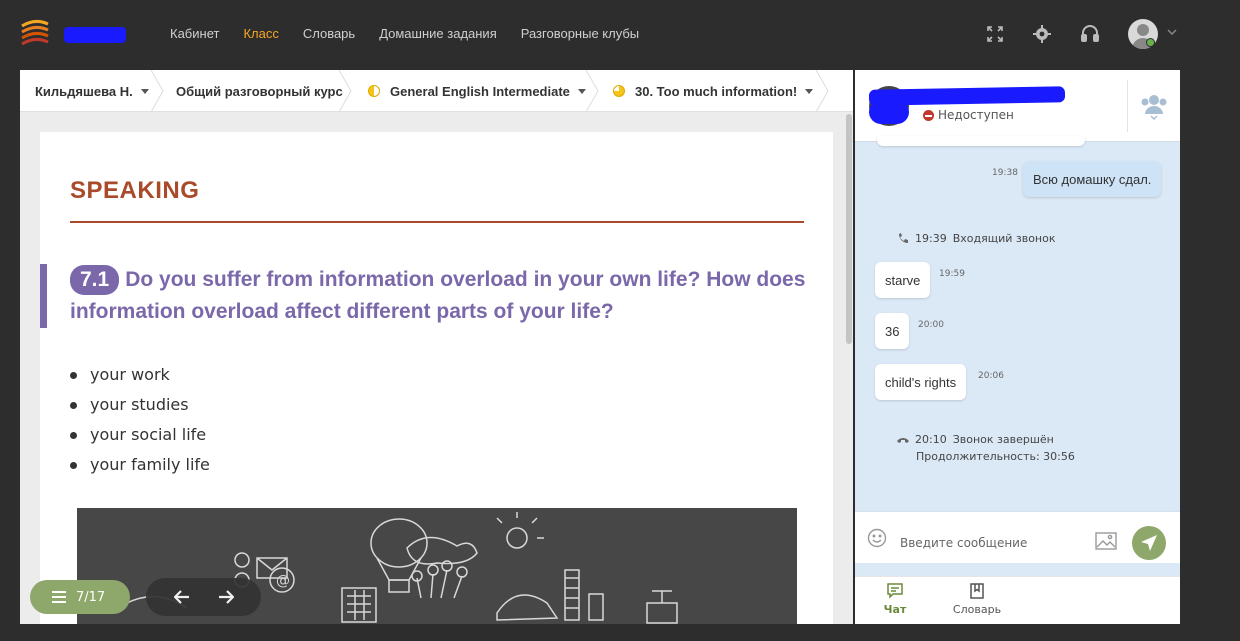 This screenshot has height=641, width=1240. Describe the element at coordinates (181, 597) in the screenshot. I see `arrow-left-icon` at that location.